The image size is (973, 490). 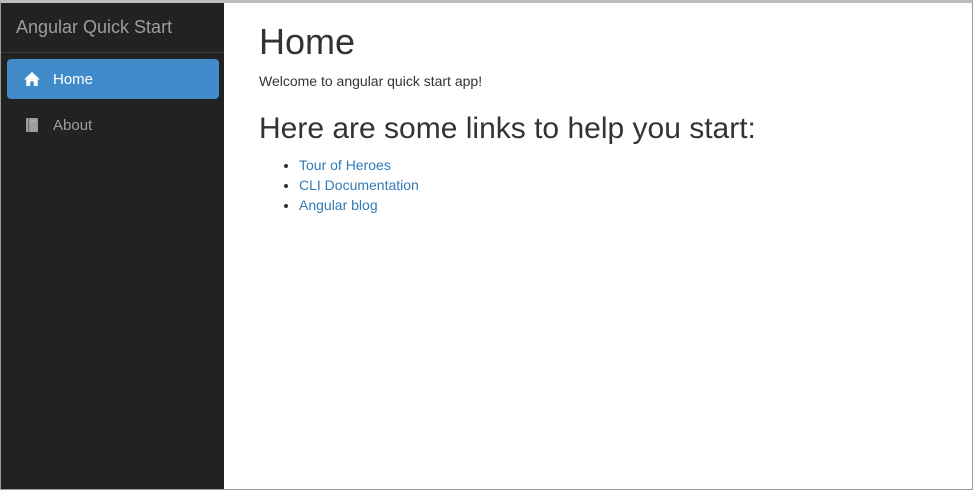 What do you see at coordinates (507, 128) in the screenshot?
I see `links-heading: Here are some links to help you start:` at bounding box center [507, 128].